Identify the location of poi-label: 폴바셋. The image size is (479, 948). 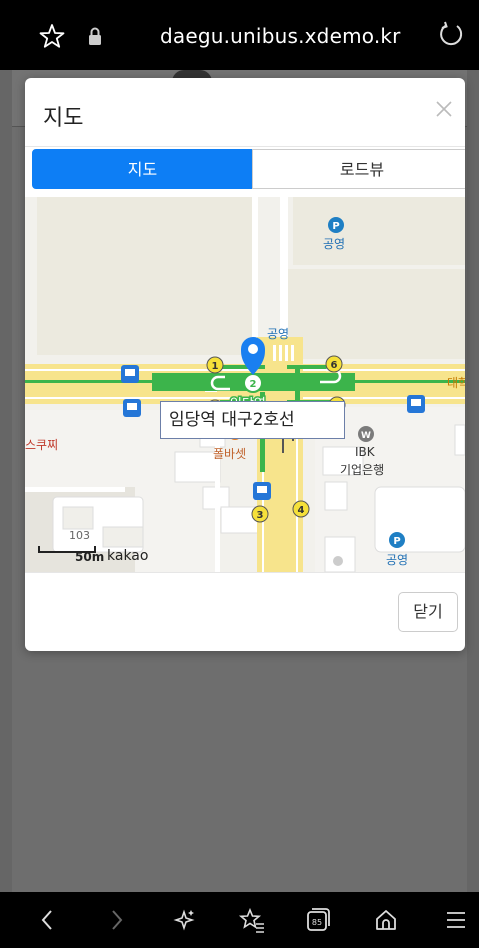
(229, 454).